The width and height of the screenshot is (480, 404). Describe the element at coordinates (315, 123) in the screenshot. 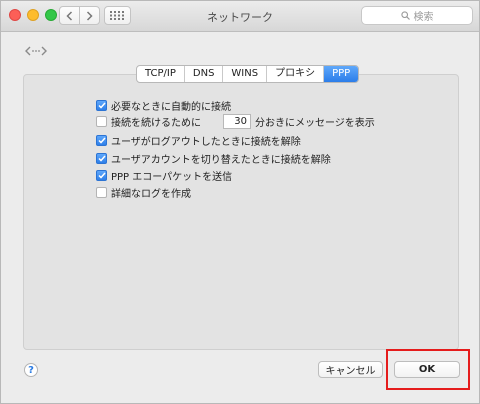

I see `keepalive-label-after: 分おきにメッセージを表示` at that location.